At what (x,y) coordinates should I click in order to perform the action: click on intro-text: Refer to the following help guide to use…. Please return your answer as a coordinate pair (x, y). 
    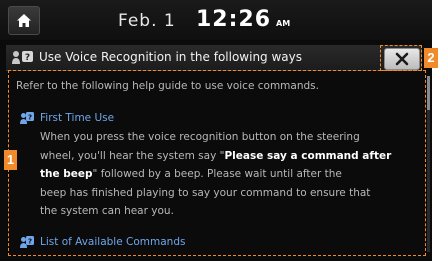
    Looking at the image, I should click on (167, 86).